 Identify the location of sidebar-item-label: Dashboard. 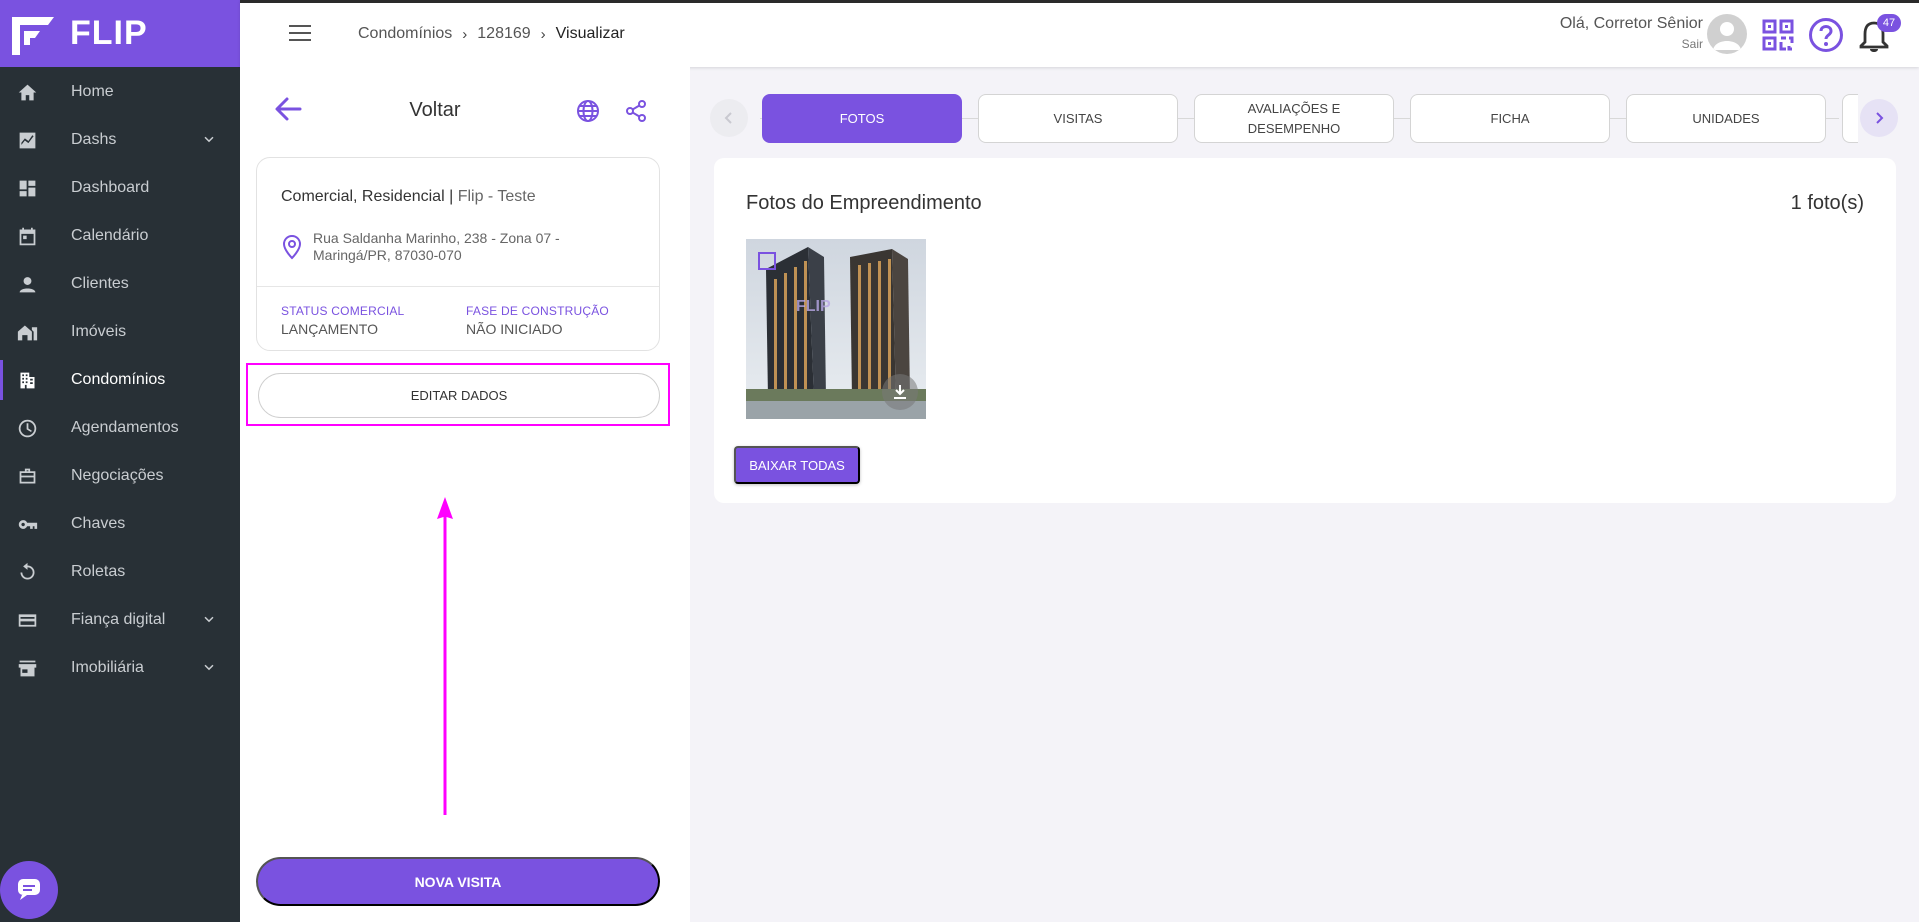
(110, 187).